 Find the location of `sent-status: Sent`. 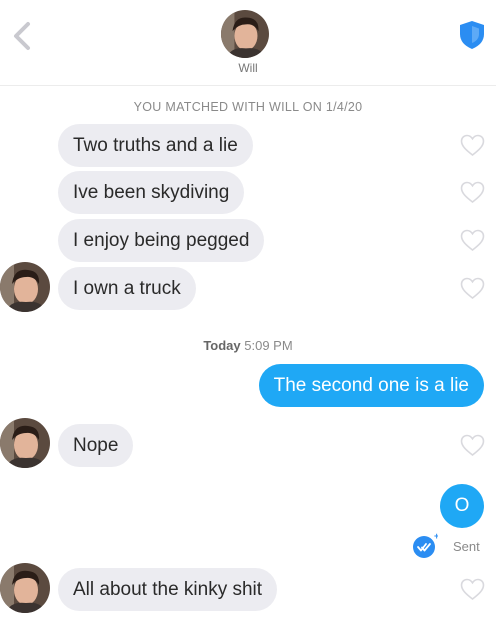

sent-status: Sent is located at coordinates (466, 546).